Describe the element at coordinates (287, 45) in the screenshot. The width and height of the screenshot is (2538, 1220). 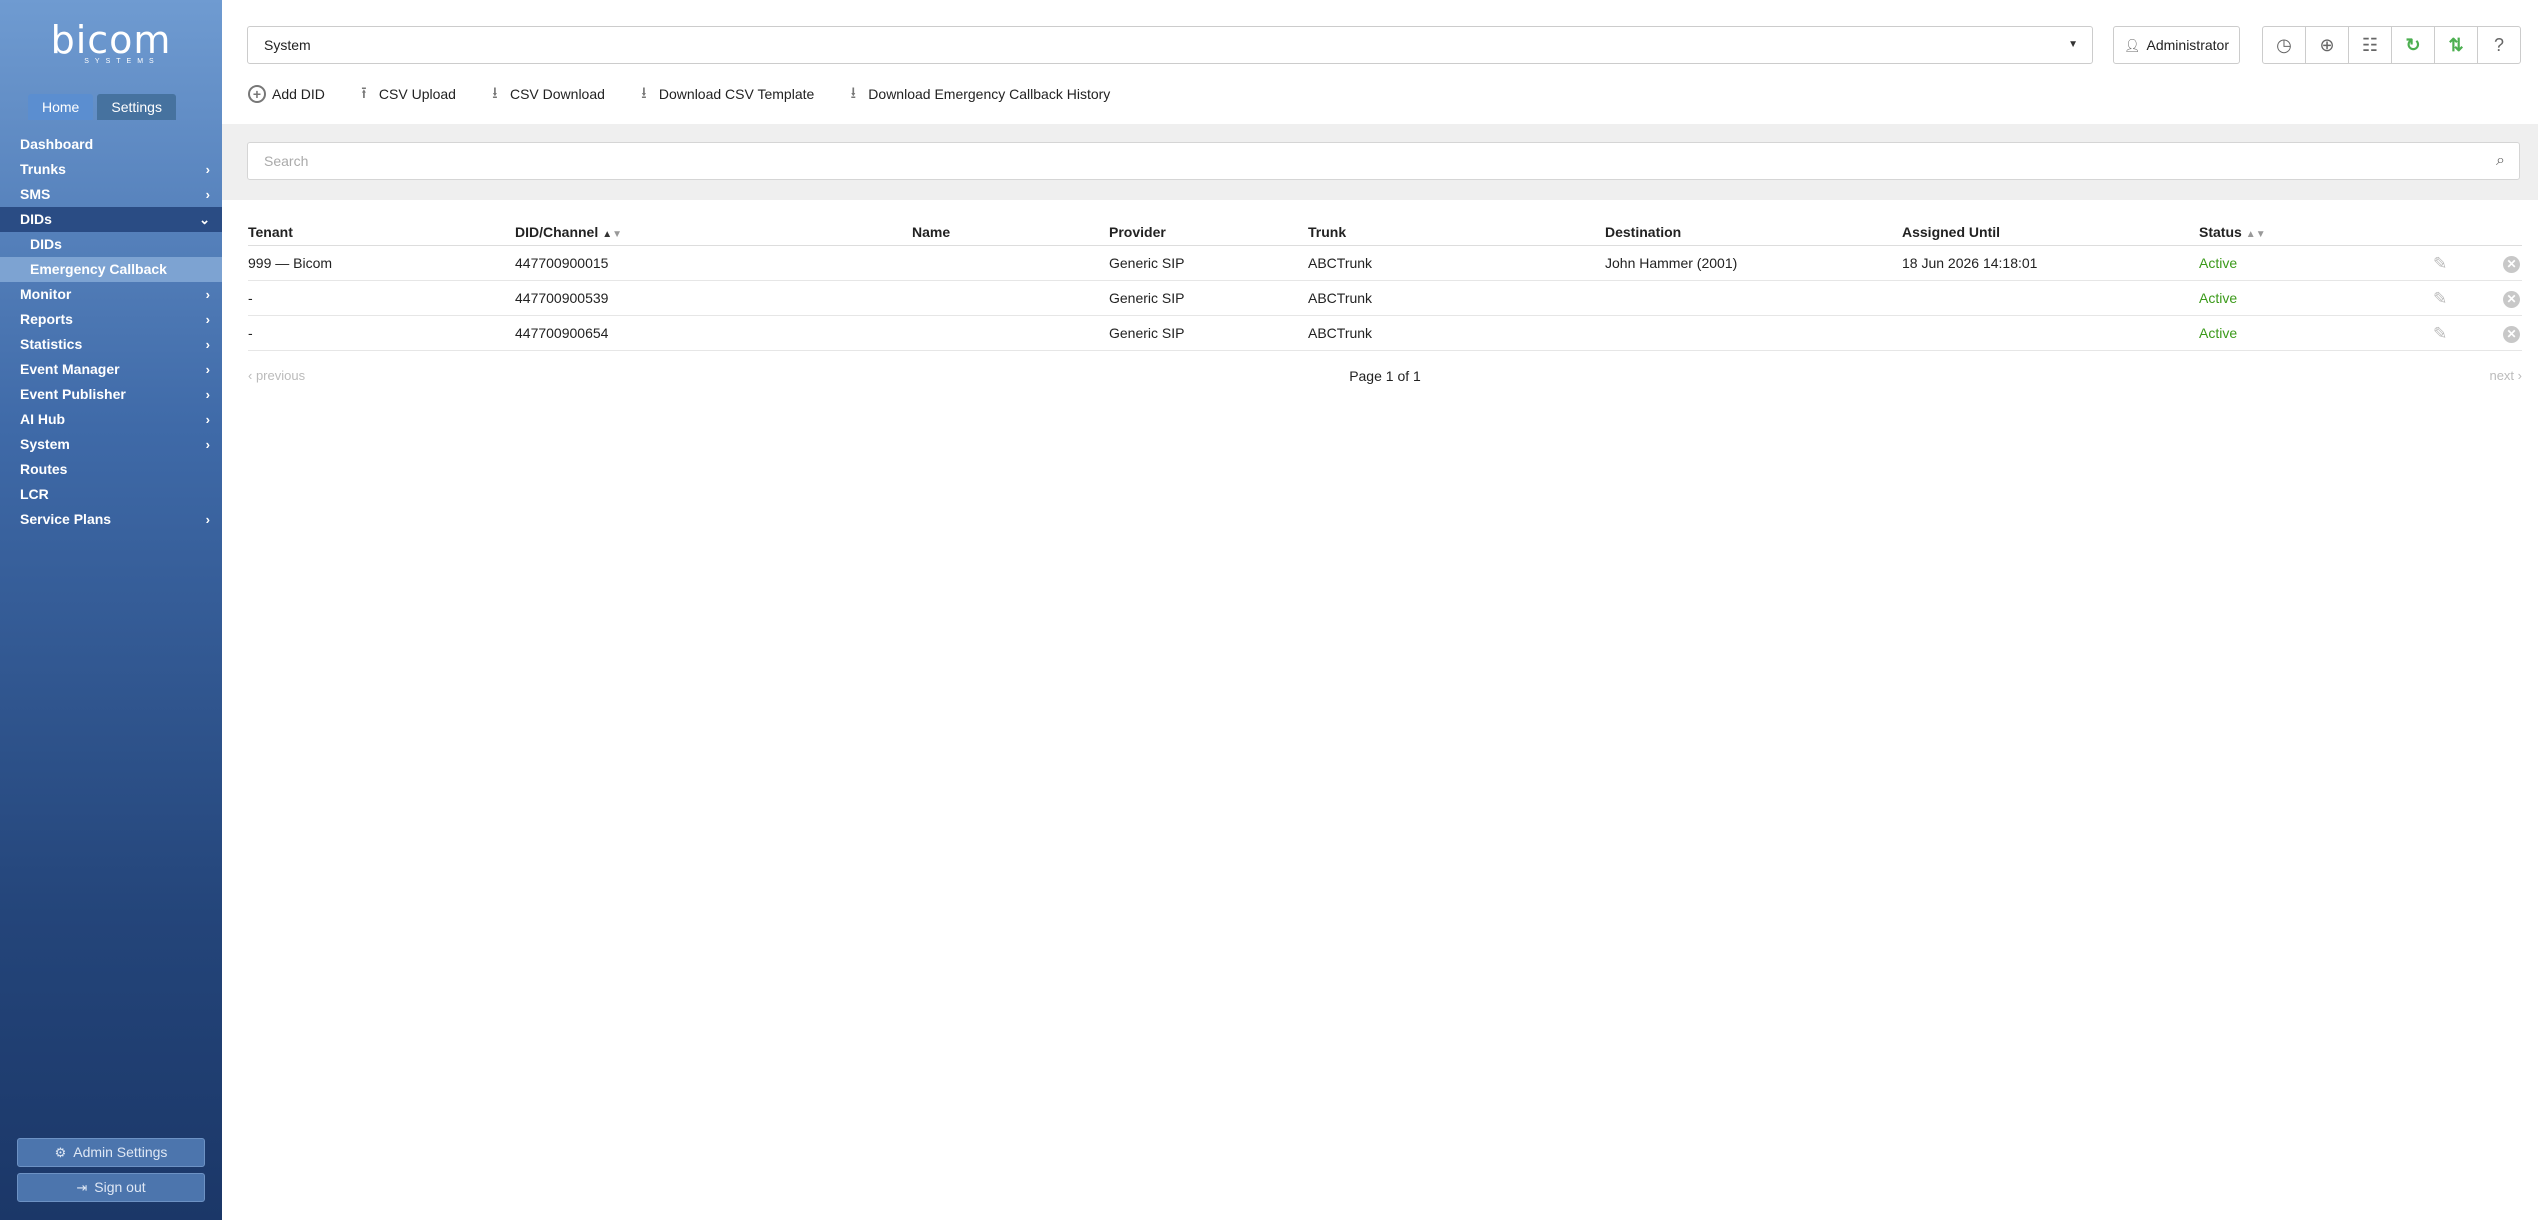
I see `tenant-select-value: System` at that location.